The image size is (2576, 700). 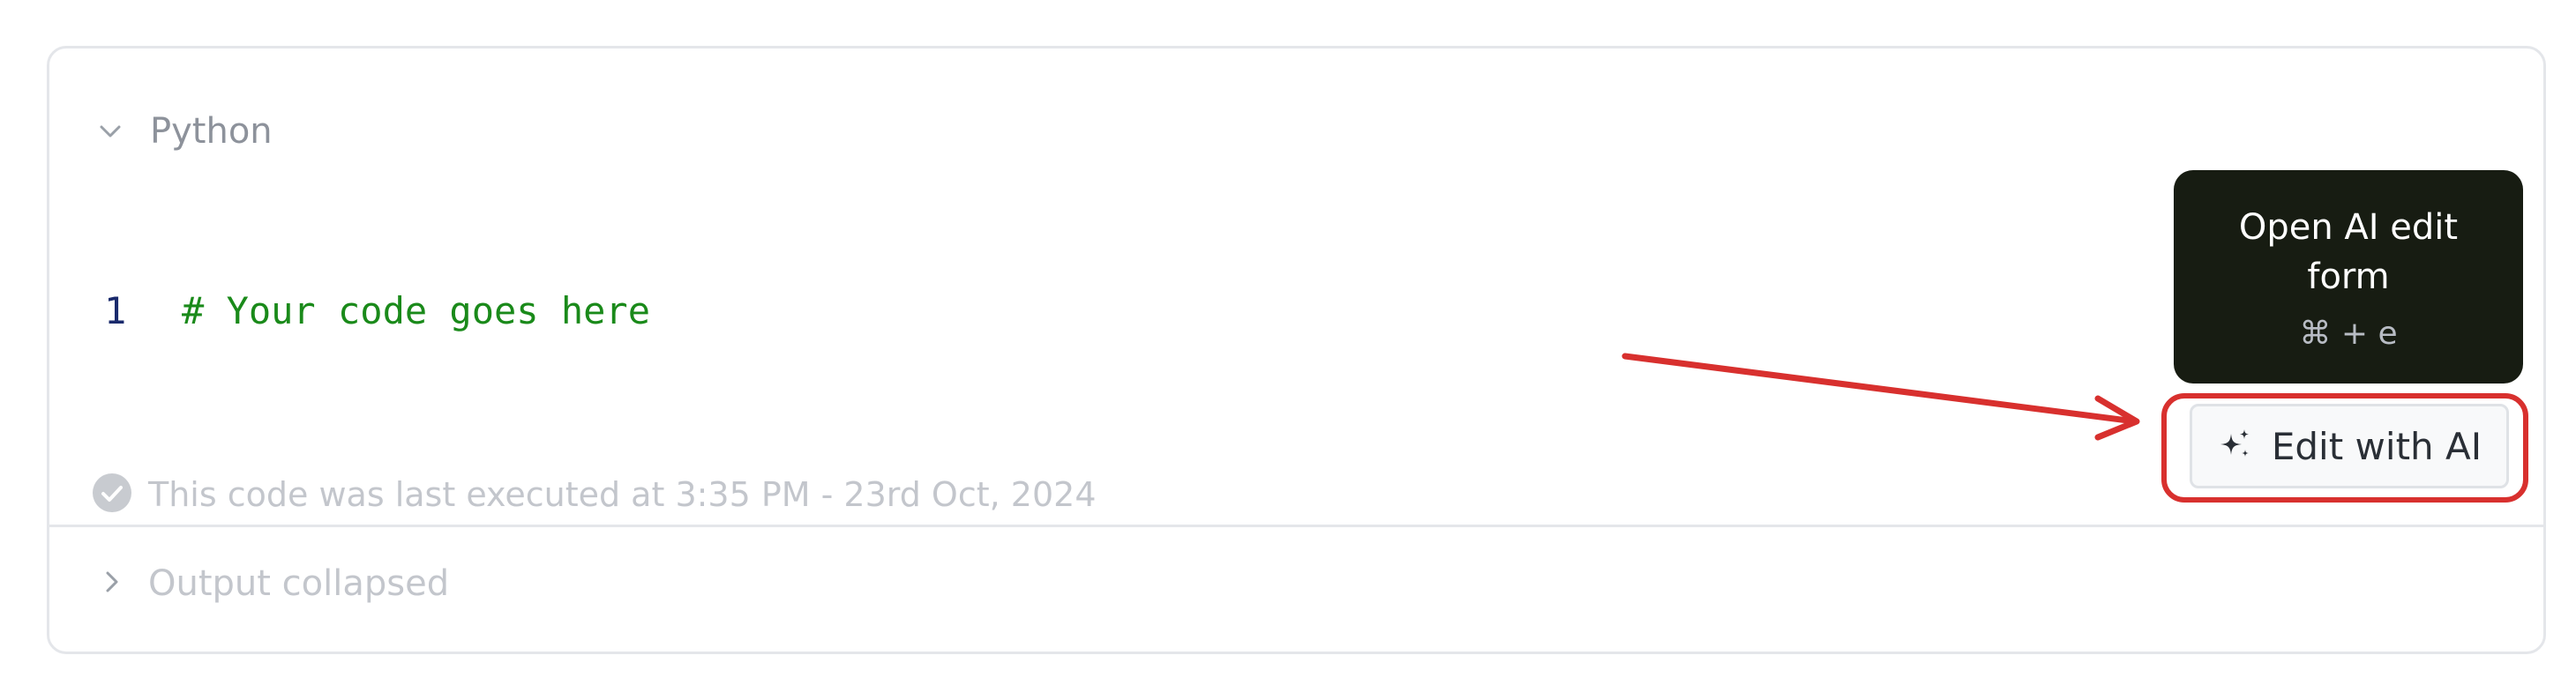 I want to click on code-text: # Your code goes here, so click(x=416, y=310).